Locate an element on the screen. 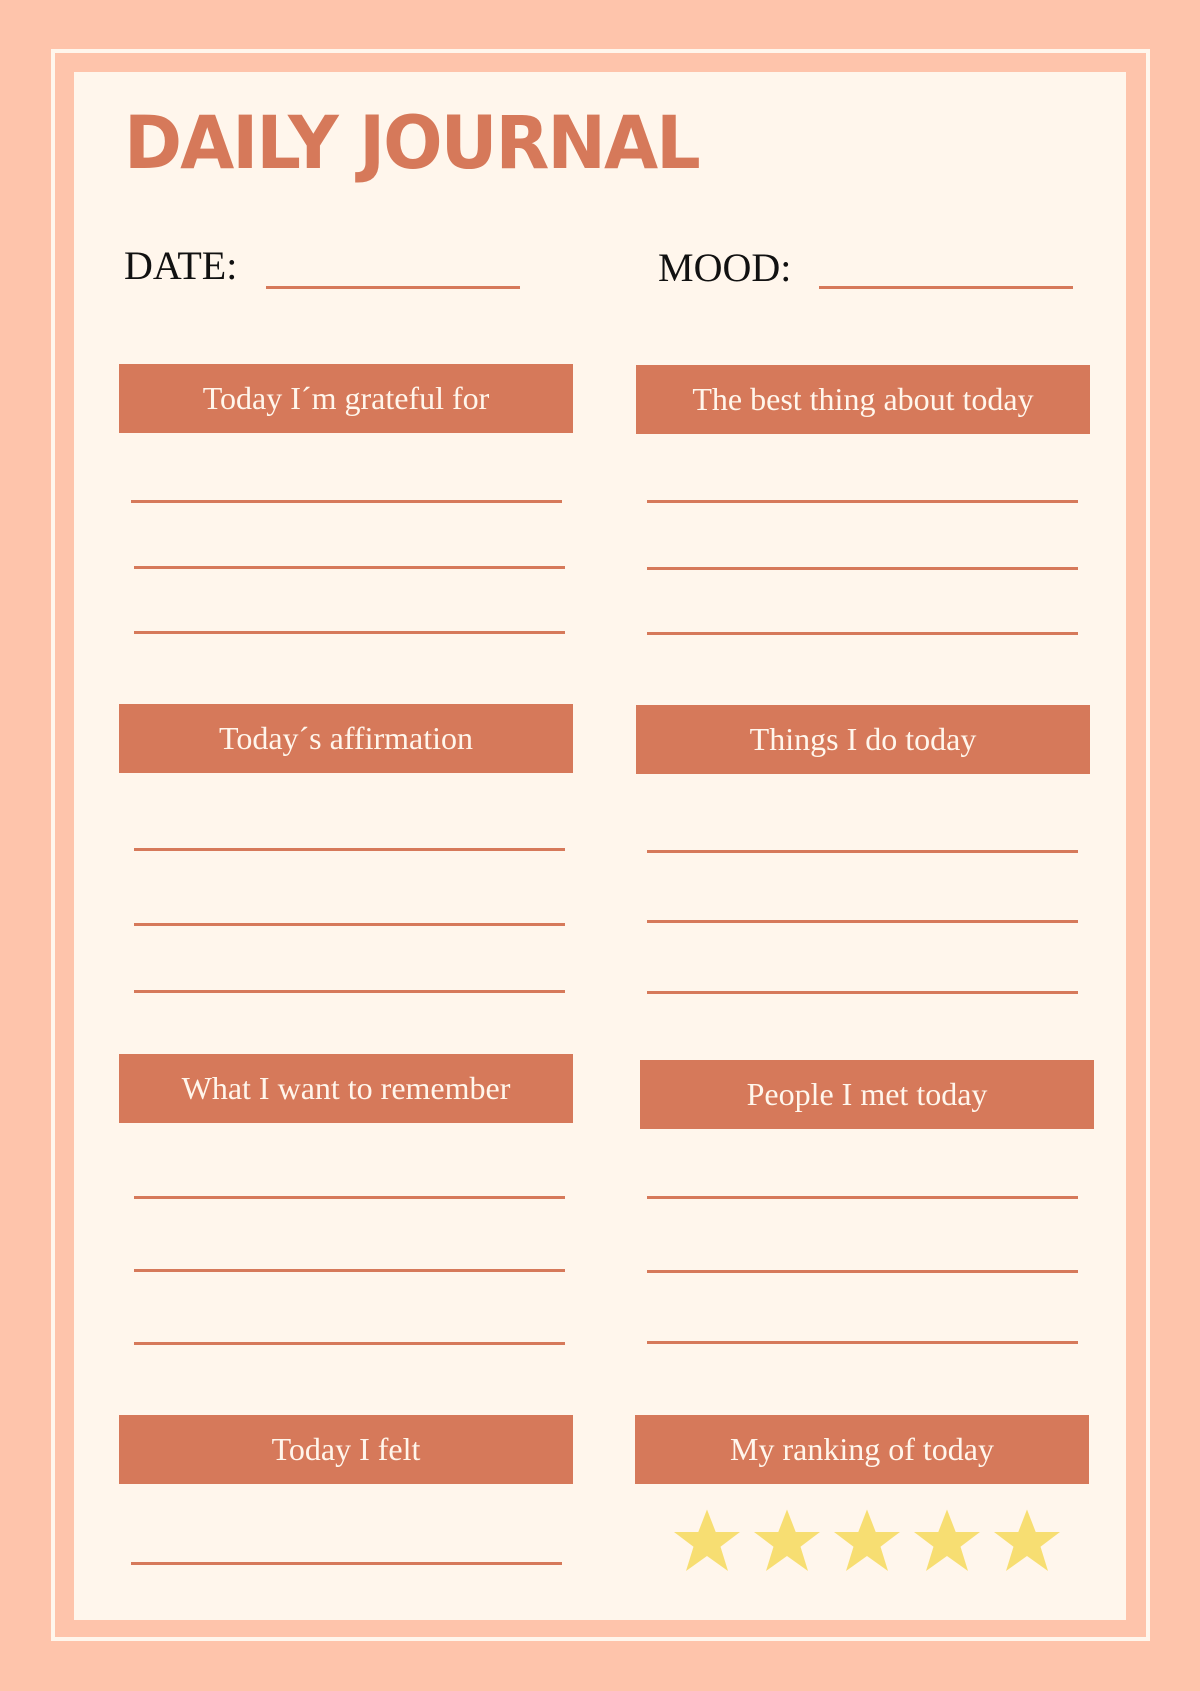 The height and width of the screenshot is (1691, 1200). section-header-best-thing: The best thing about today is located at coordinates (863, 399).